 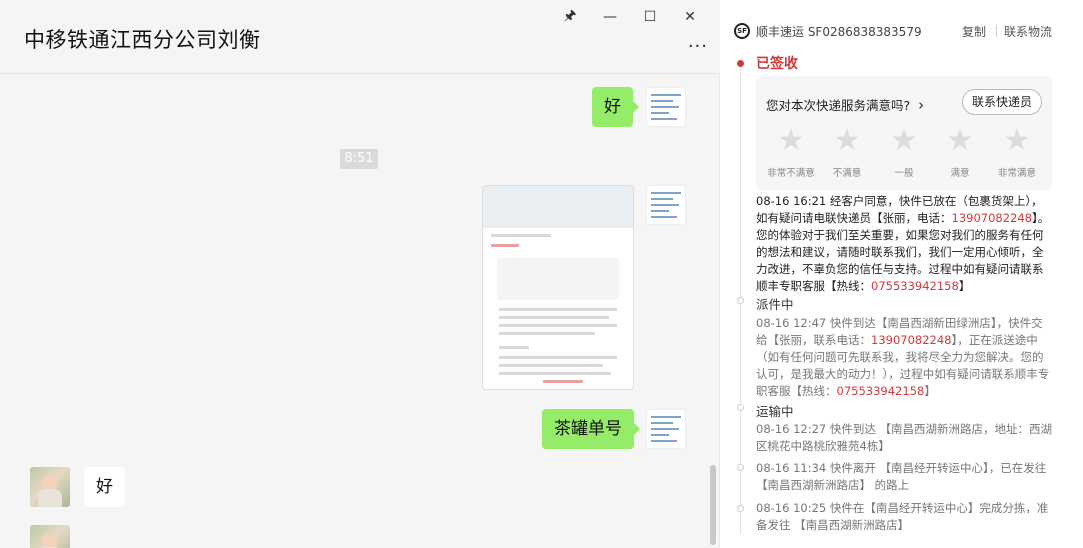 What do you see at coordinates (615, 107) in the screenshot?
I see `message-bubble-sent: 好` at bounding box center [615, 107].